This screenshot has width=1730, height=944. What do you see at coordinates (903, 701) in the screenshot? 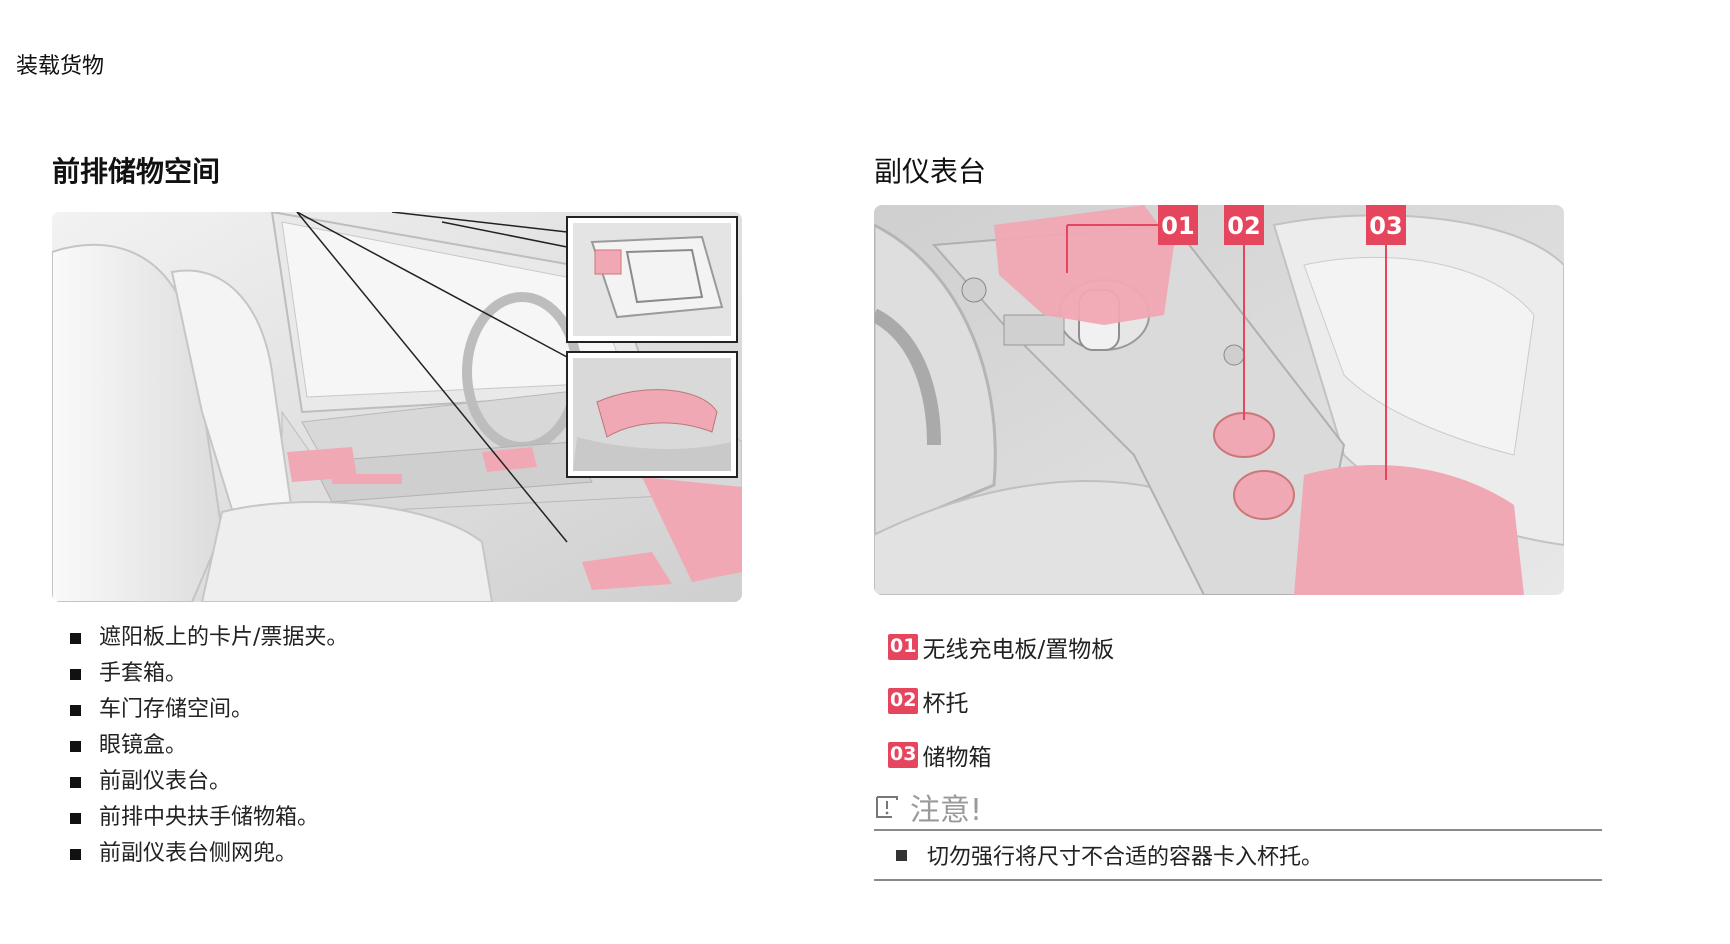
I see `legend-badge: 02` at bounding box center [903, 701].